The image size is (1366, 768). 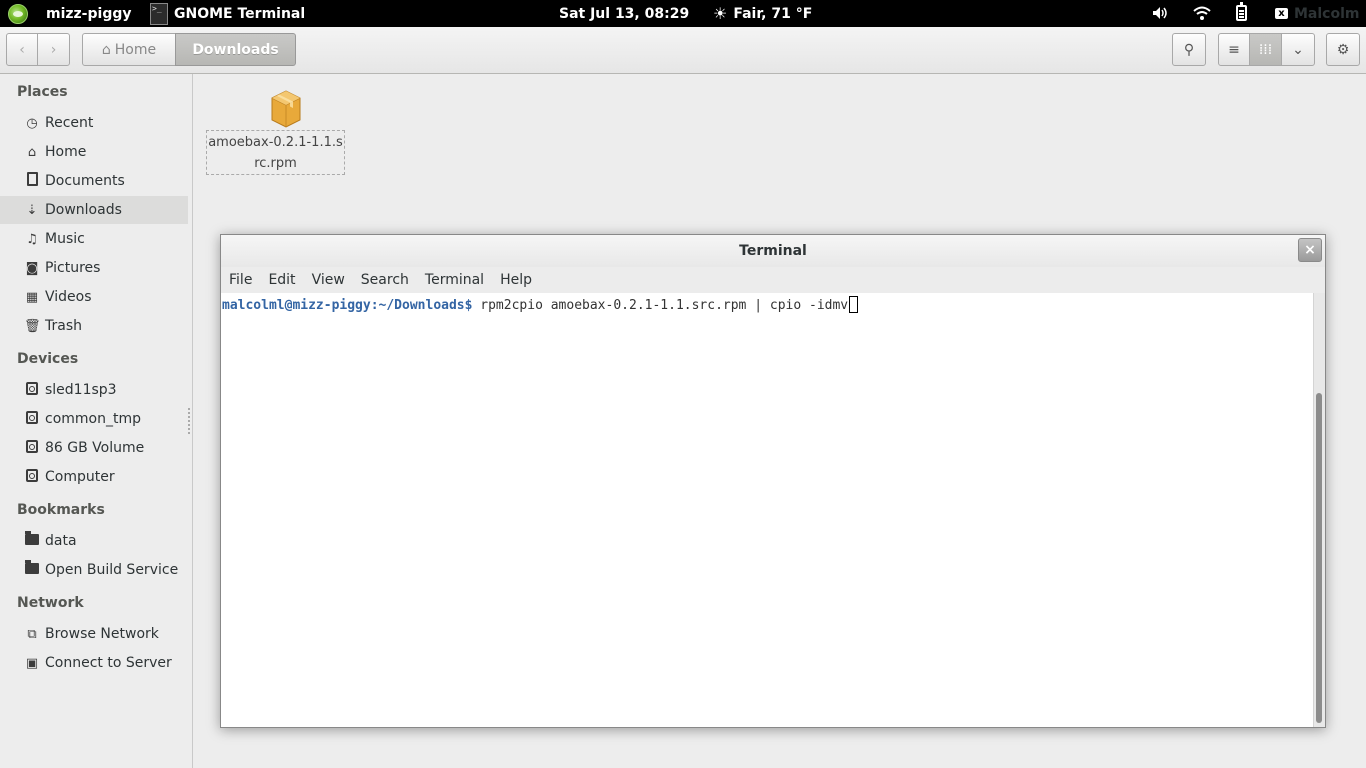 I want to click on breadcrumb-home: ⌂ Home, so click(x=129, y=49).